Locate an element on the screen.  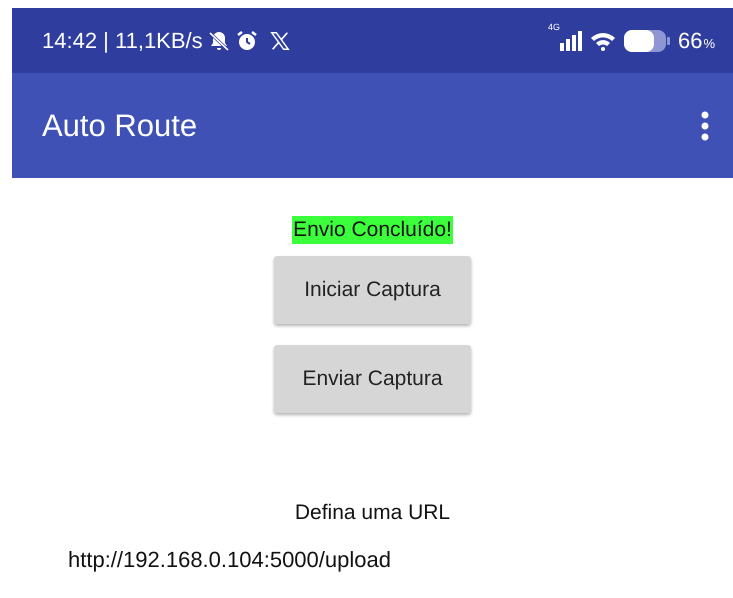
wifi-icon is located at coordinates (603, 40).